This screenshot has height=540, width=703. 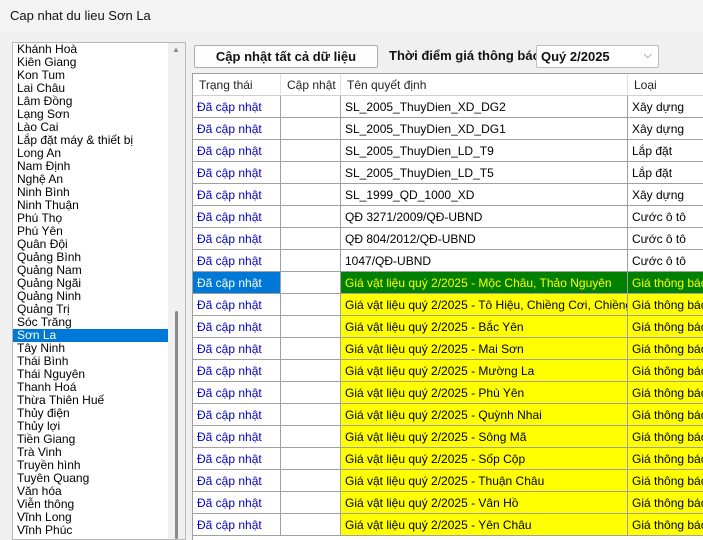 What do you see at coordinates (311, 85) in the screenshot?
I see `column-header-update: Cập nhật` at bounding box center [311, 85].